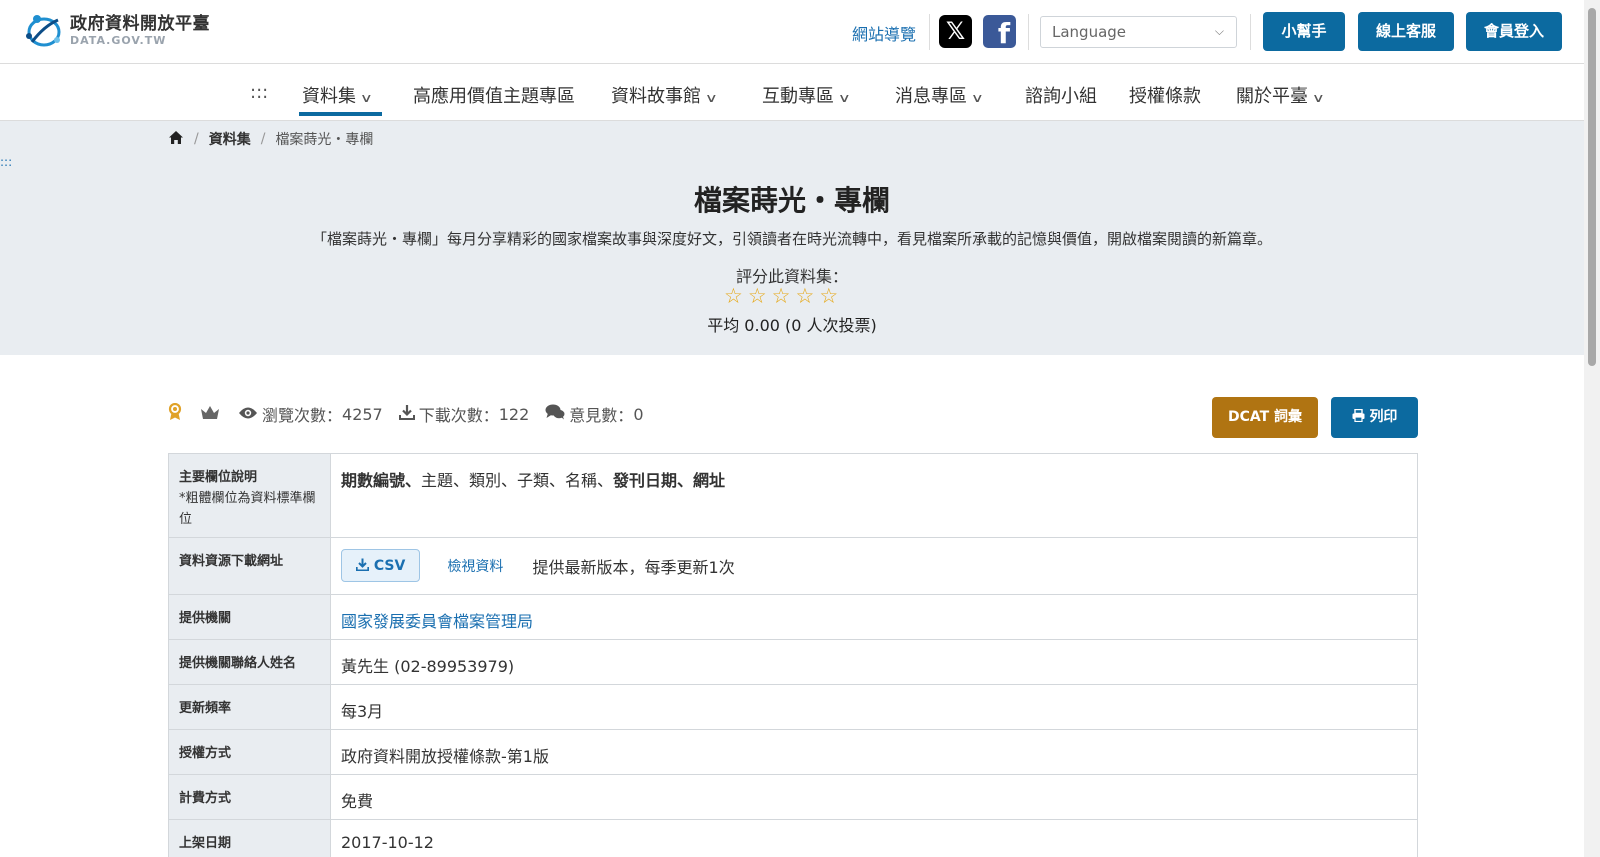 The height and width of the screenshot is (857, 1600). What do you see at coordinates (230, 139) in the screenshot?
I see `breadcrumb-datasets: 資料集` at bounding box center [230, 139].